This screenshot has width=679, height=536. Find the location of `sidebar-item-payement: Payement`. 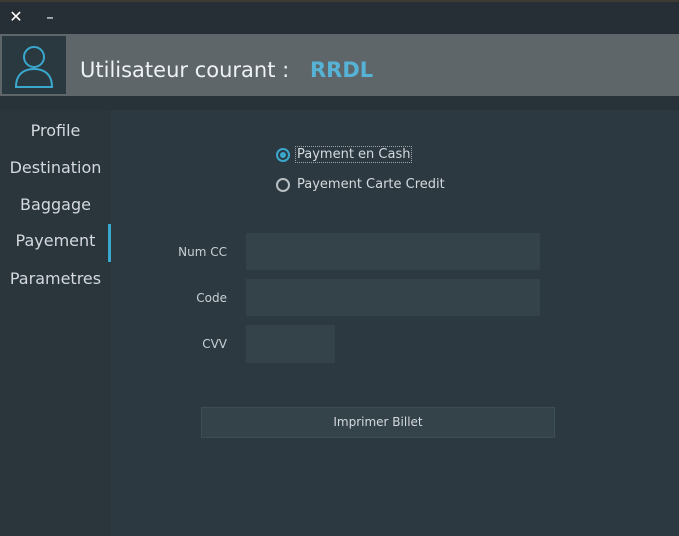

sidebar-item-payement: Payement is located at coordinates (55, 243).